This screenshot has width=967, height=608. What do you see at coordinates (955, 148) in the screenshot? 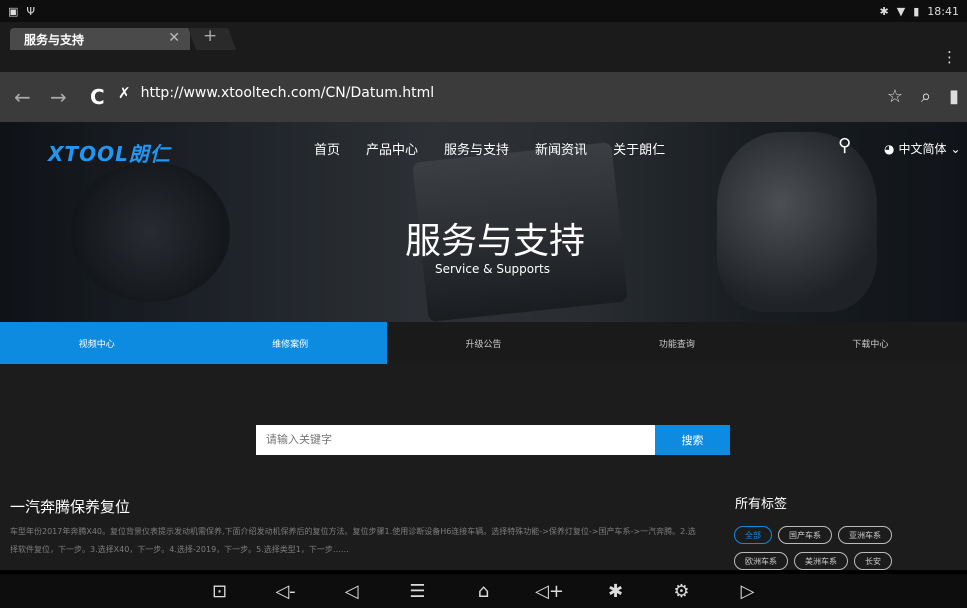
I see `chevron-down-icon: ⌄` at bounding box center [955, 148].